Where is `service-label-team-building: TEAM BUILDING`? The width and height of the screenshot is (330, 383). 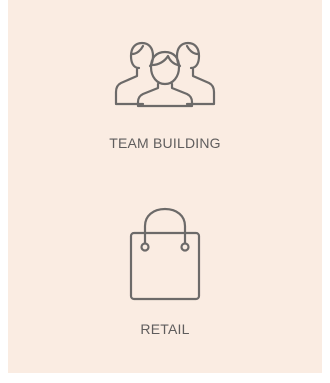
service-label-team-building: TEAM BUILDING is located at coordinates (165, 143).